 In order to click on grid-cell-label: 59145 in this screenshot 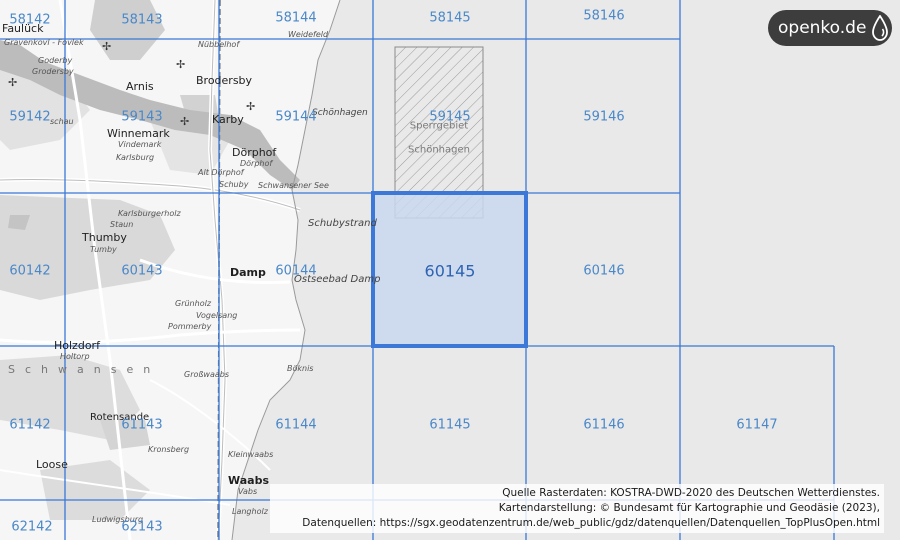, I will do `click(449, 117)`.